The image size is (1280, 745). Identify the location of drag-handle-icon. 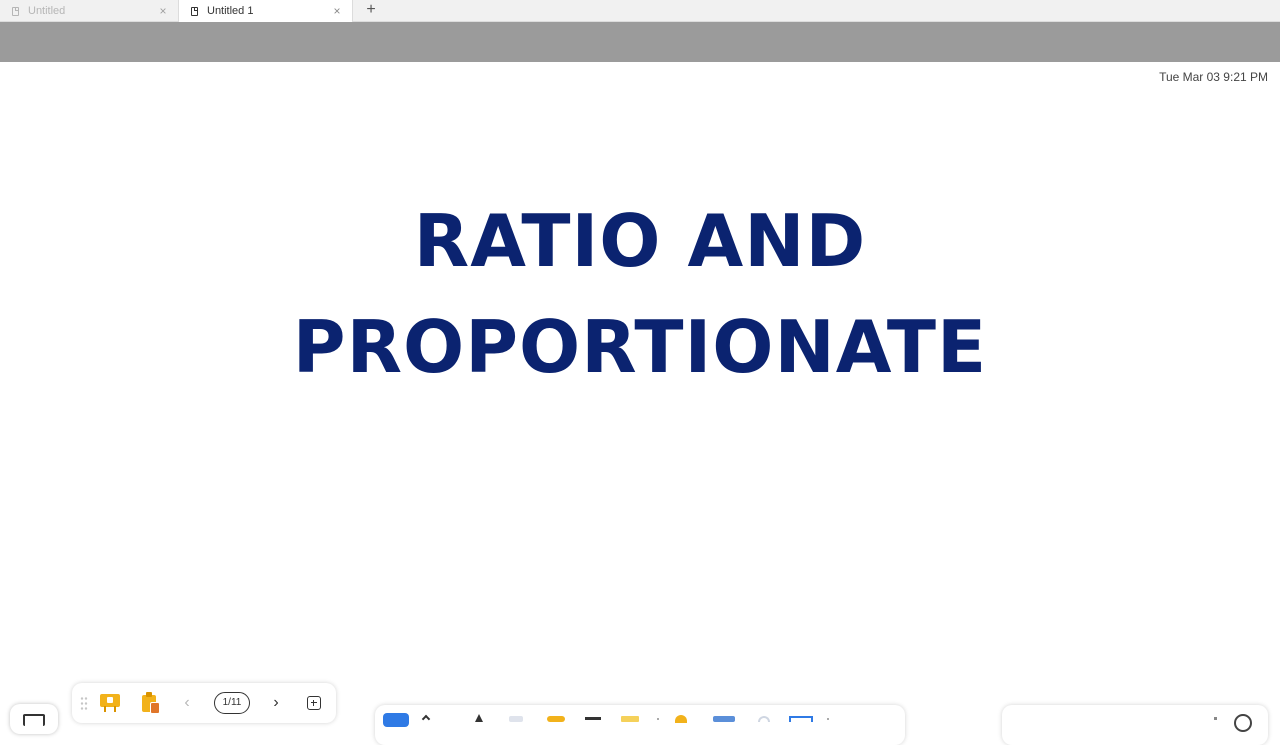
(84, 703).